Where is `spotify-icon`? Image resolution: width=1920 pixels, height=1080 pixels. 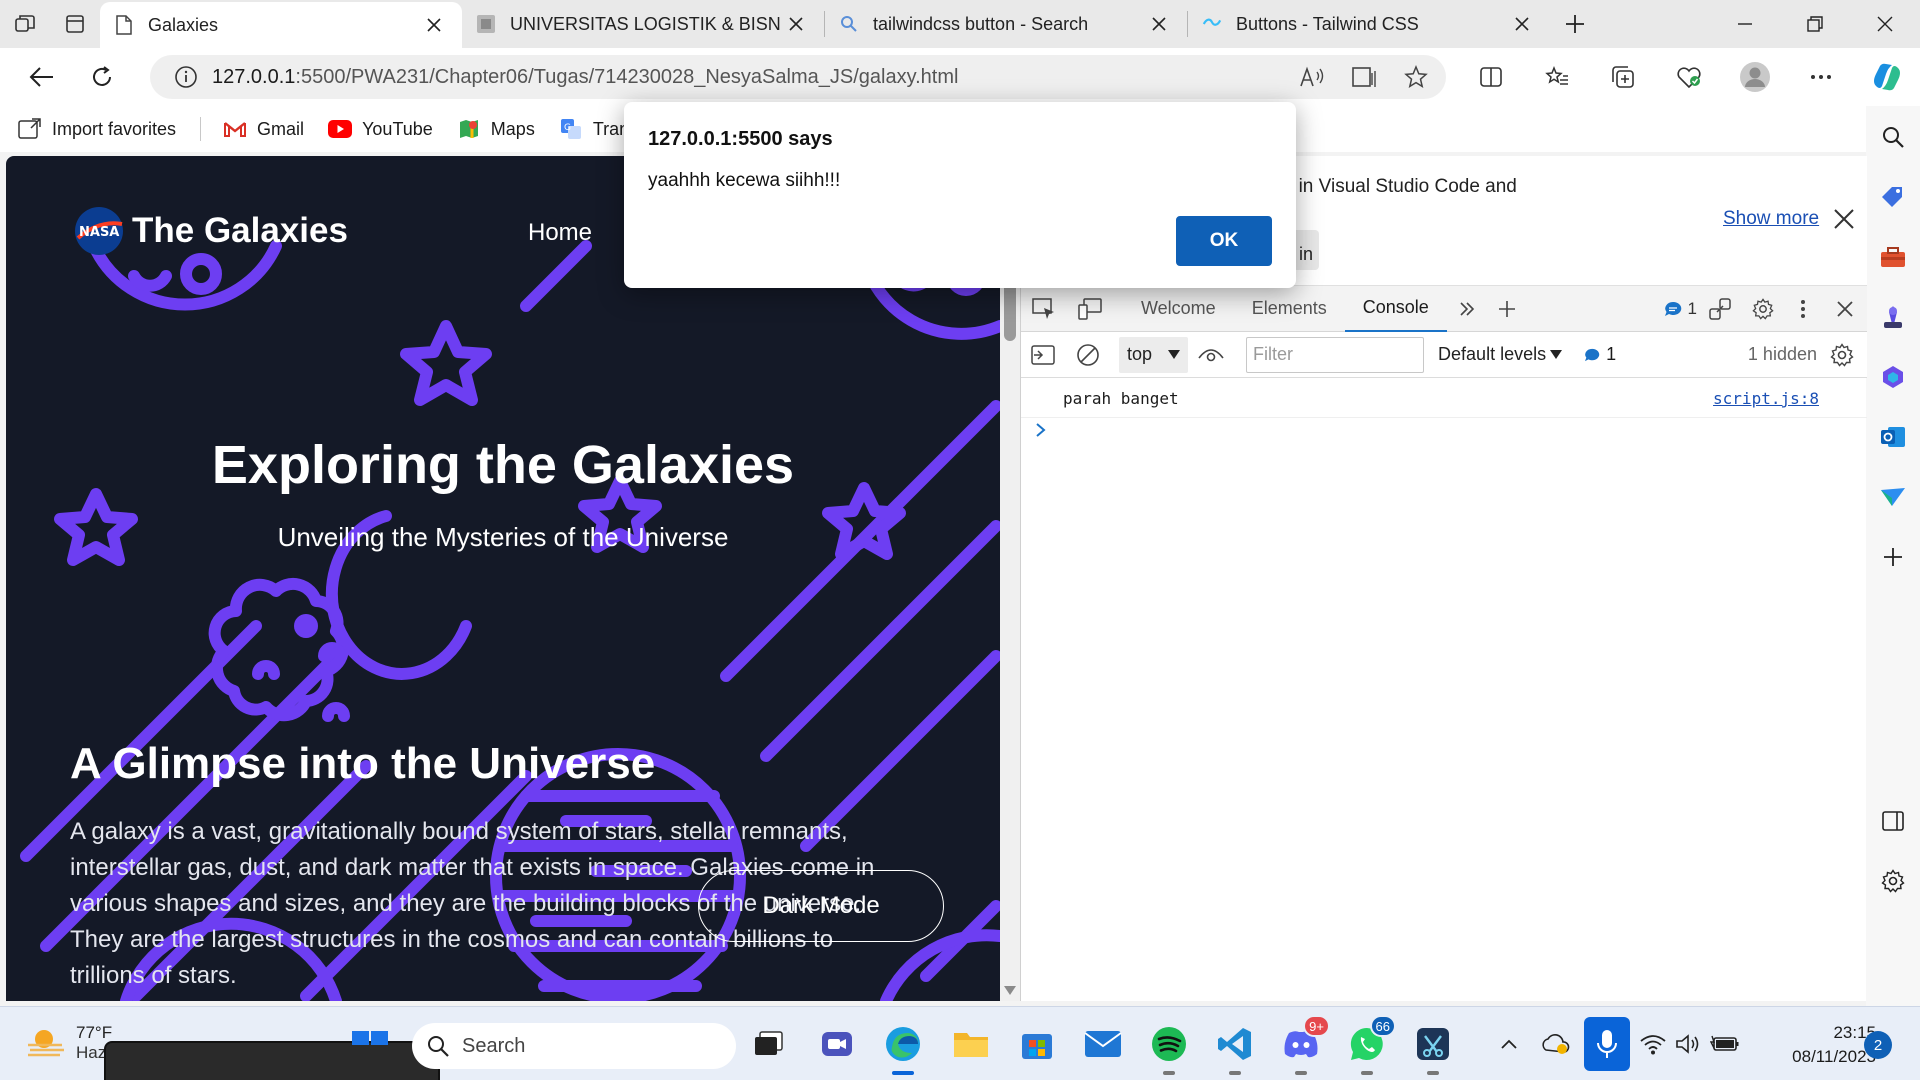
spotify-icon is located at coordinates (1169, 1047).